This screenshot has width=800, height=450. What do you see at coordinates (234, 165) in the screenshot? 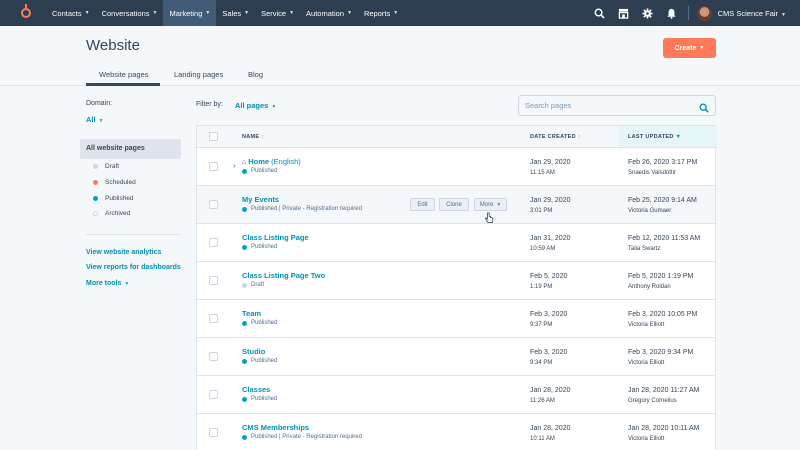
I see `chevron-right-icon: ›` at bounding box center [234, 165].